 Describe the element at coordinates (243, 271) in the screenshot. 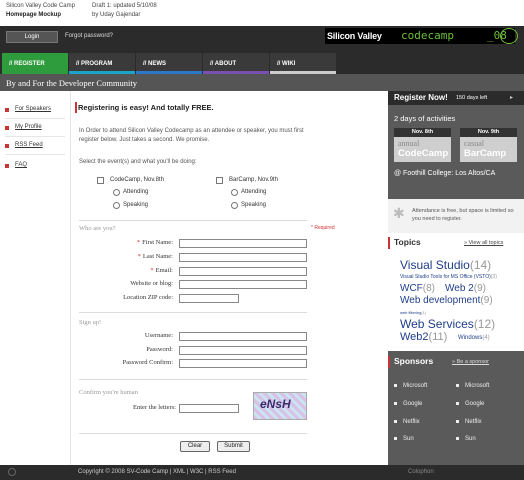

I see `email-field` at that location.